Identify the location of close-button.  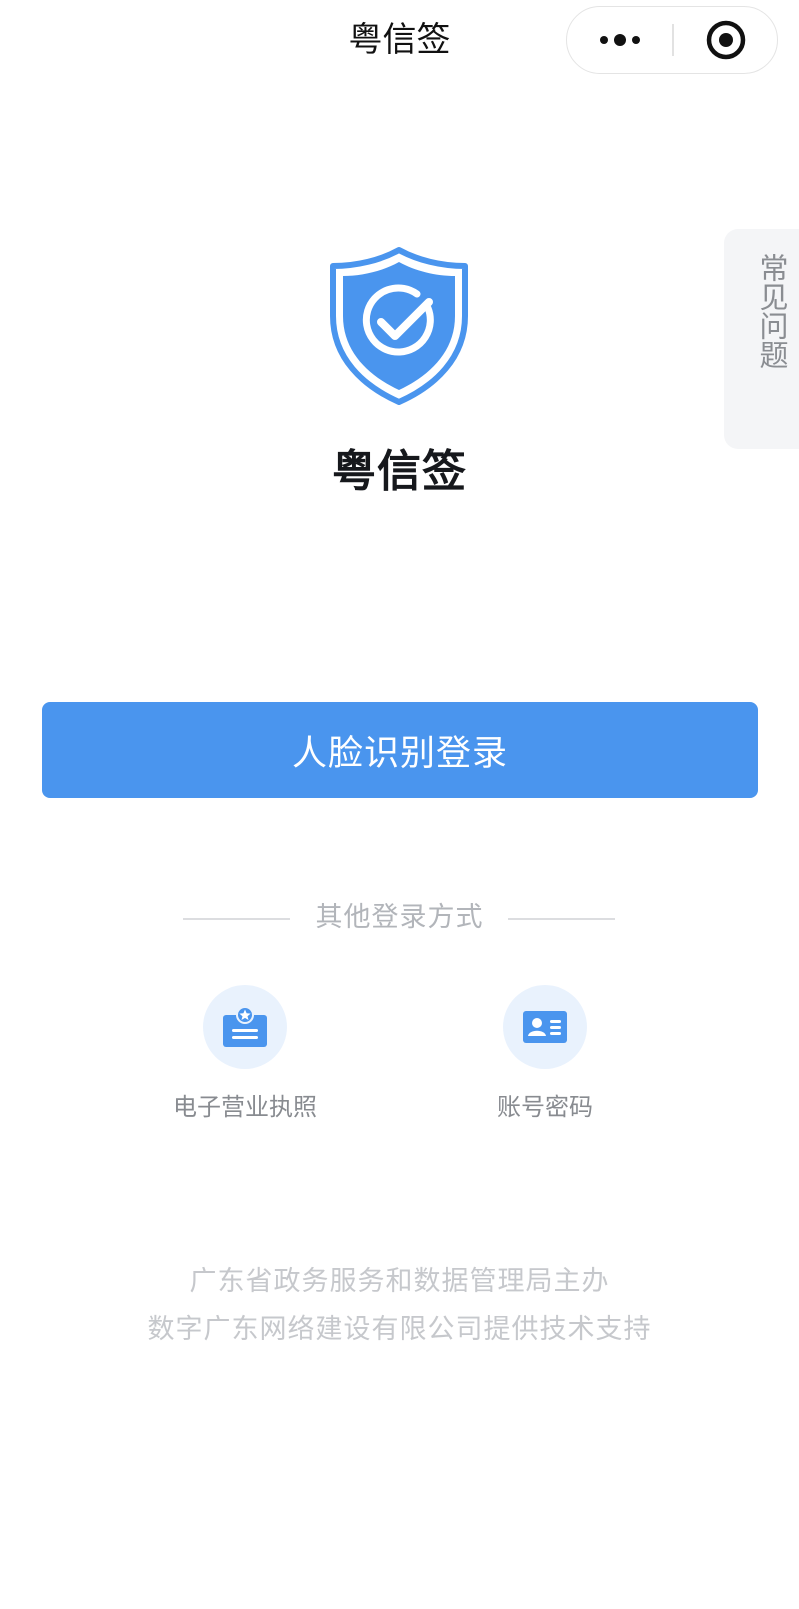
(725, 39).